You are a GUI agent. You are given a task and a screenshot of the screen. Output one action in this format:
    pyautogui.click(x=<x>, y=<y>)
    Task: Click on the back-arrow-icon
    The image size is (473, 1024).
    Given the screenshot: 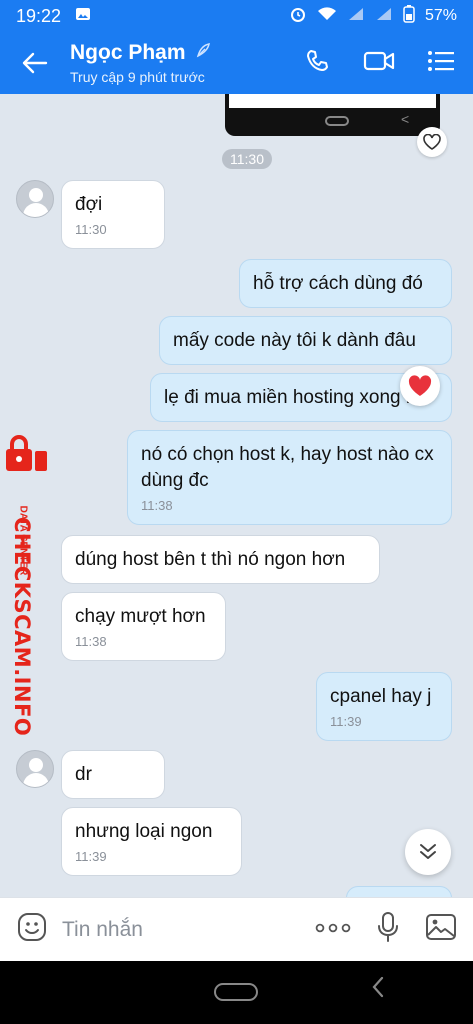 What is the action you would take?
    pyautogui.click(x=35, y=63)
    